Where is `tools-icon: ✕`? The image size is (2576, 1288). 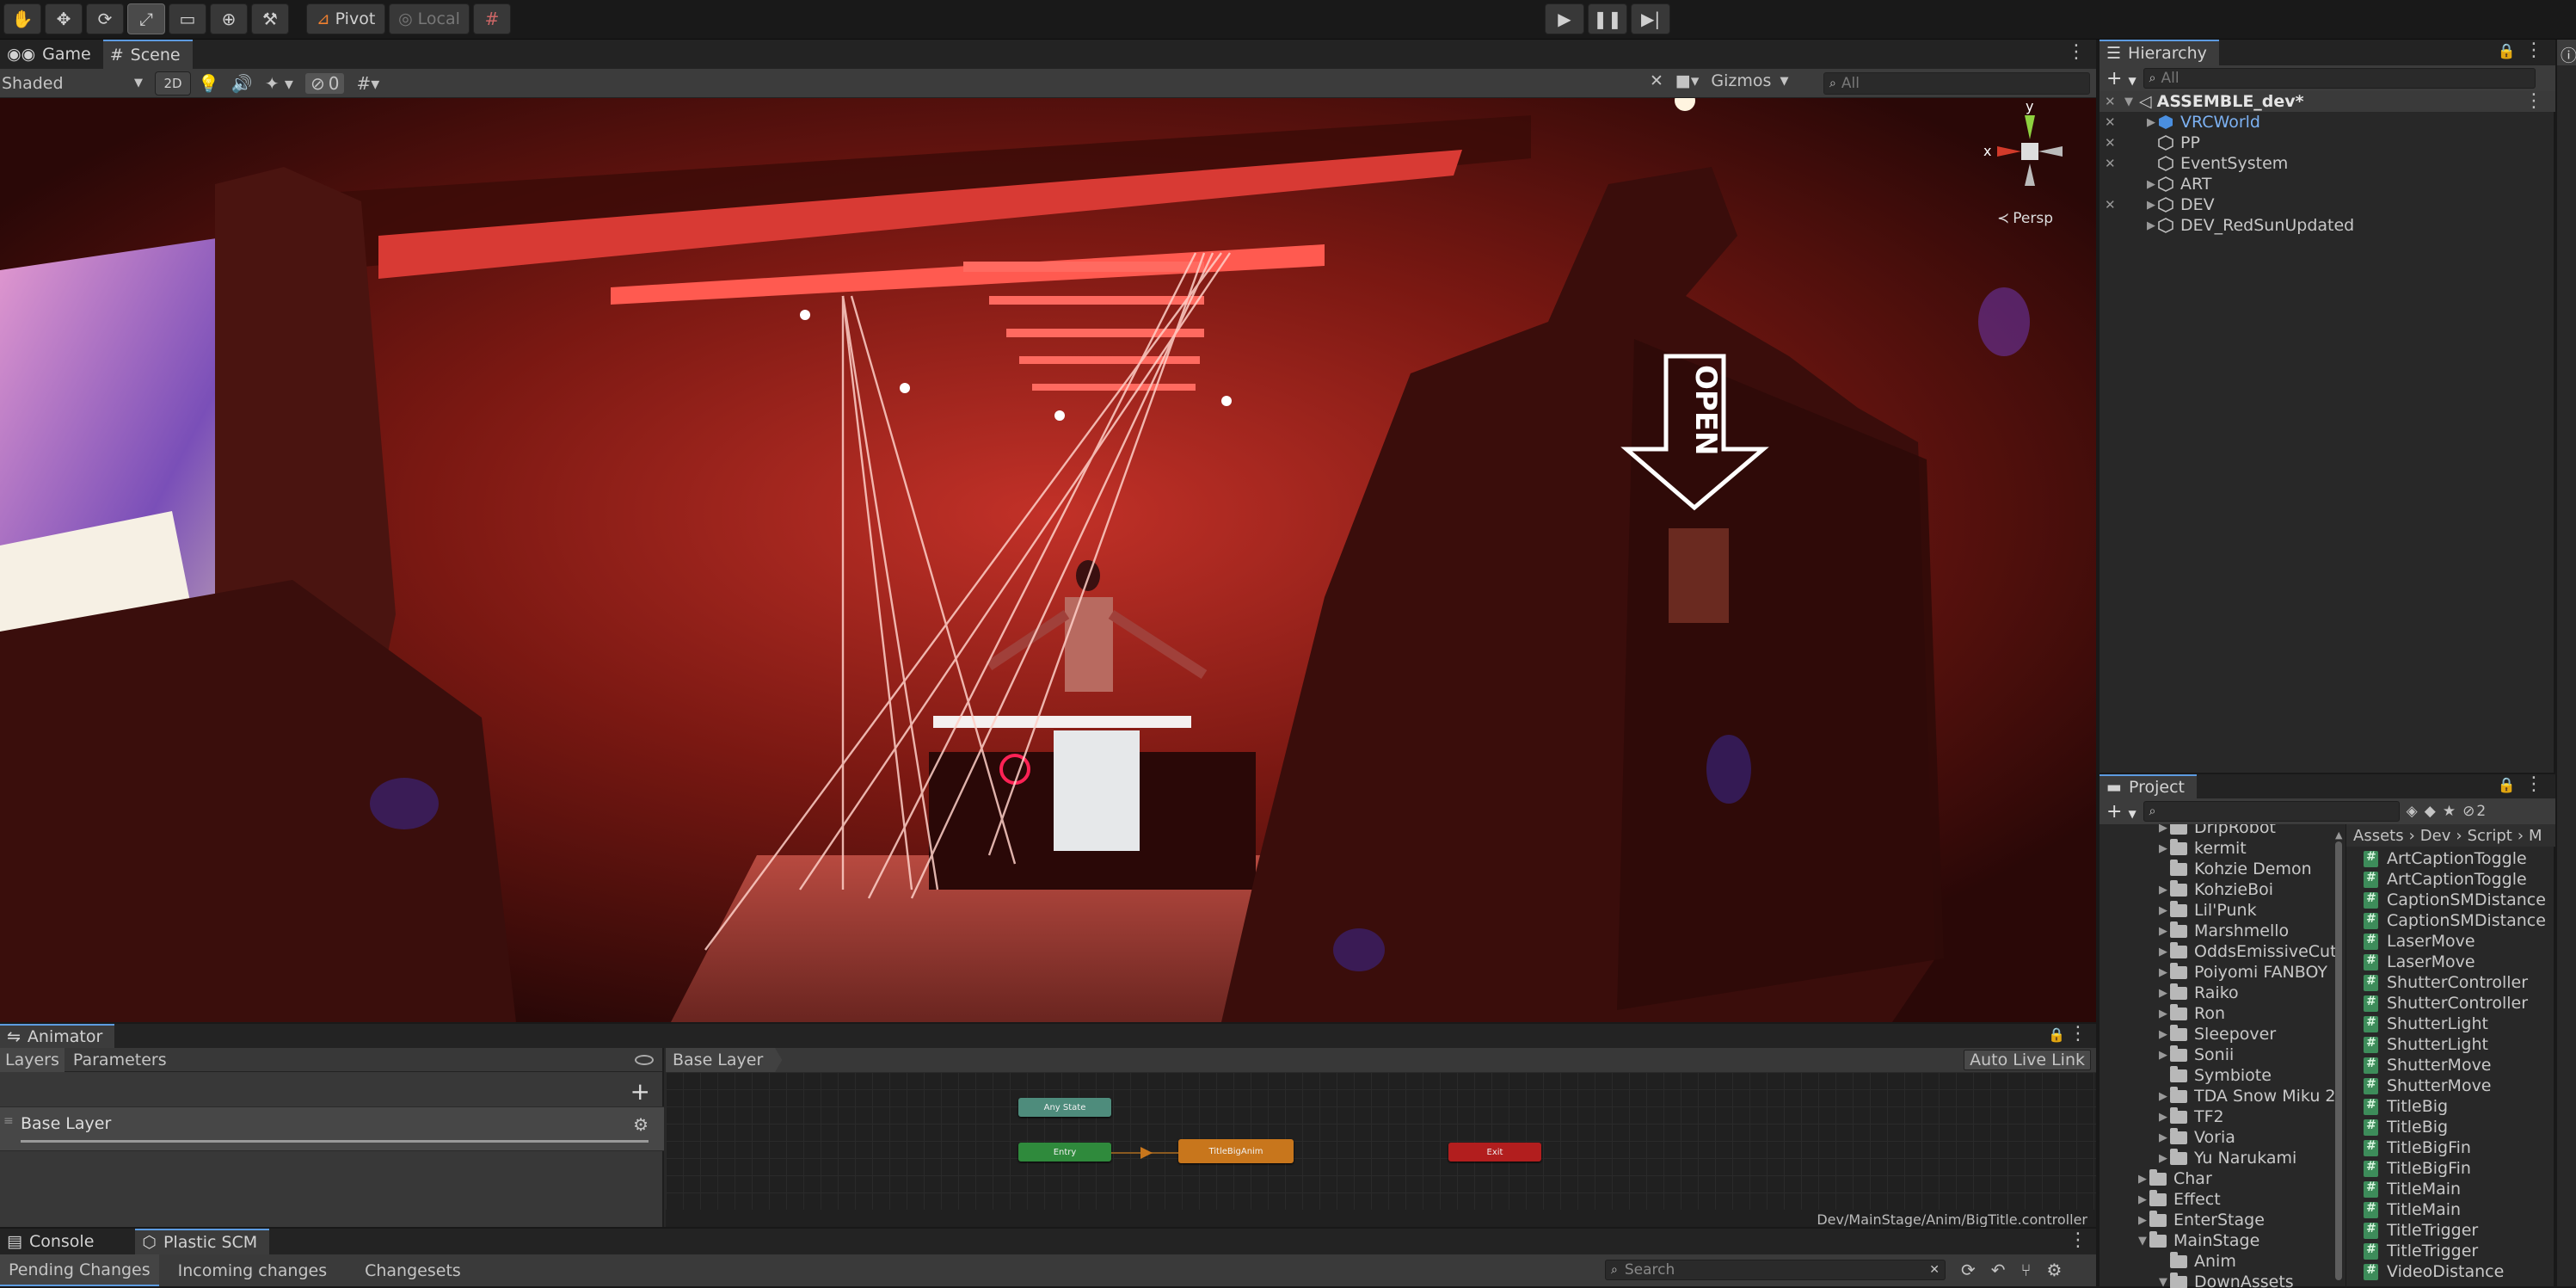
tools-icon: ✕ is located at coordinates (1656, 80).